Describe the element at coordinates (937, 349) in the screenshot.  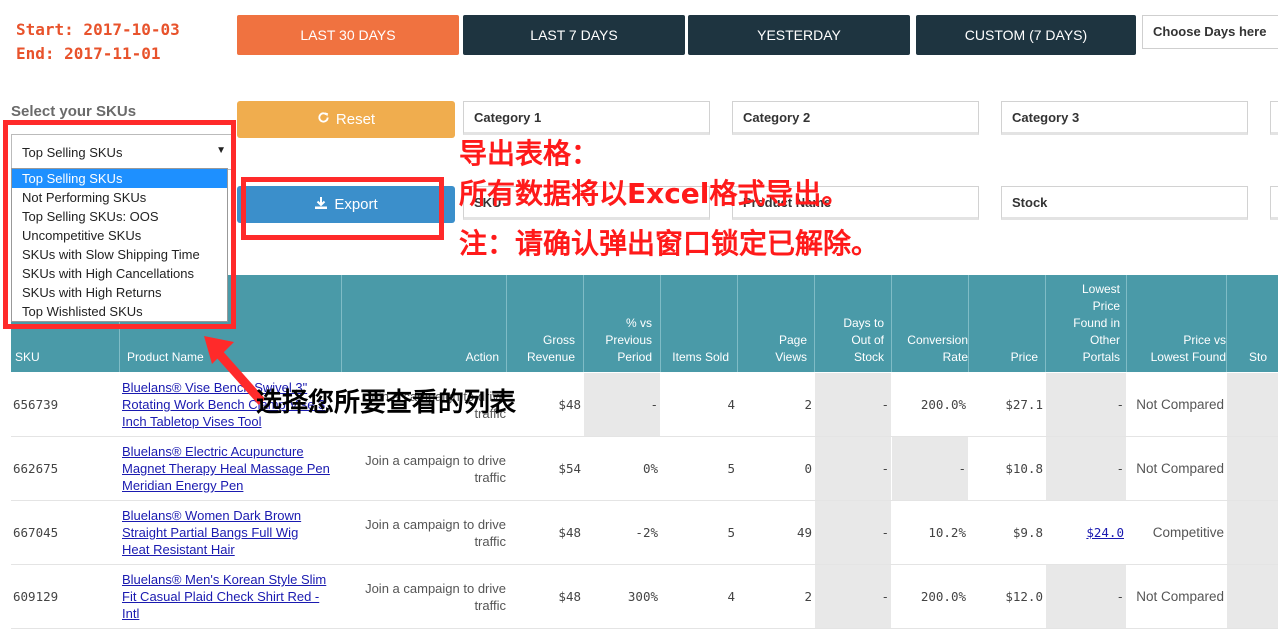
I see `th-conversion-rate: Conversion Rate` at that location.